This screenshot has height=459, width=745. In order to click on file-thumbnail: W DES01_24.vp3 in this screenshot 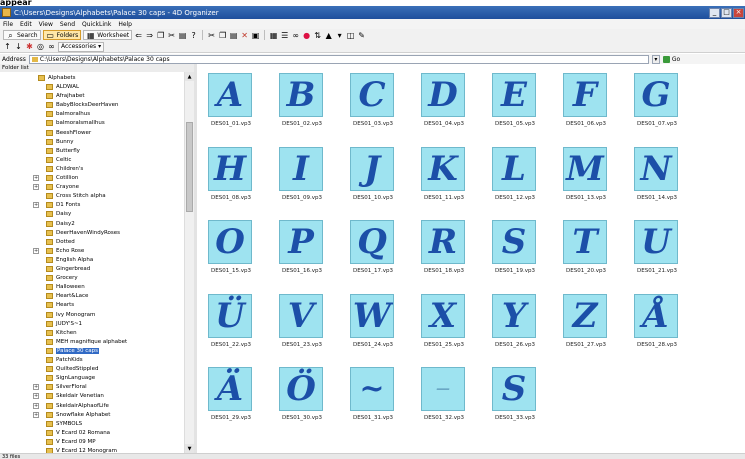, I will do `click(373, 324)`.